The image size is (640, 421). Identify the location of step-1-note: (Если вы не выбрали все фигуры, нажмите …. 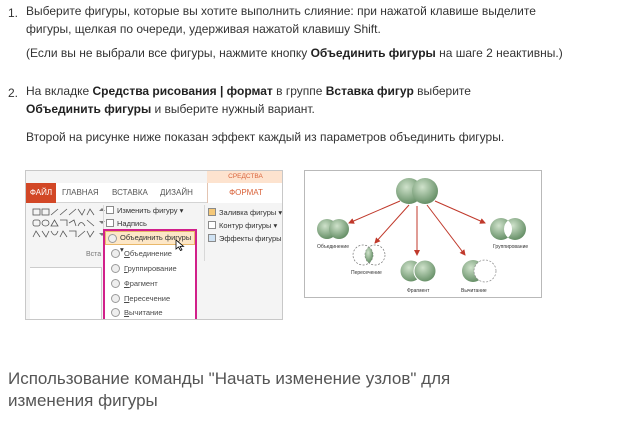
(294, 53).